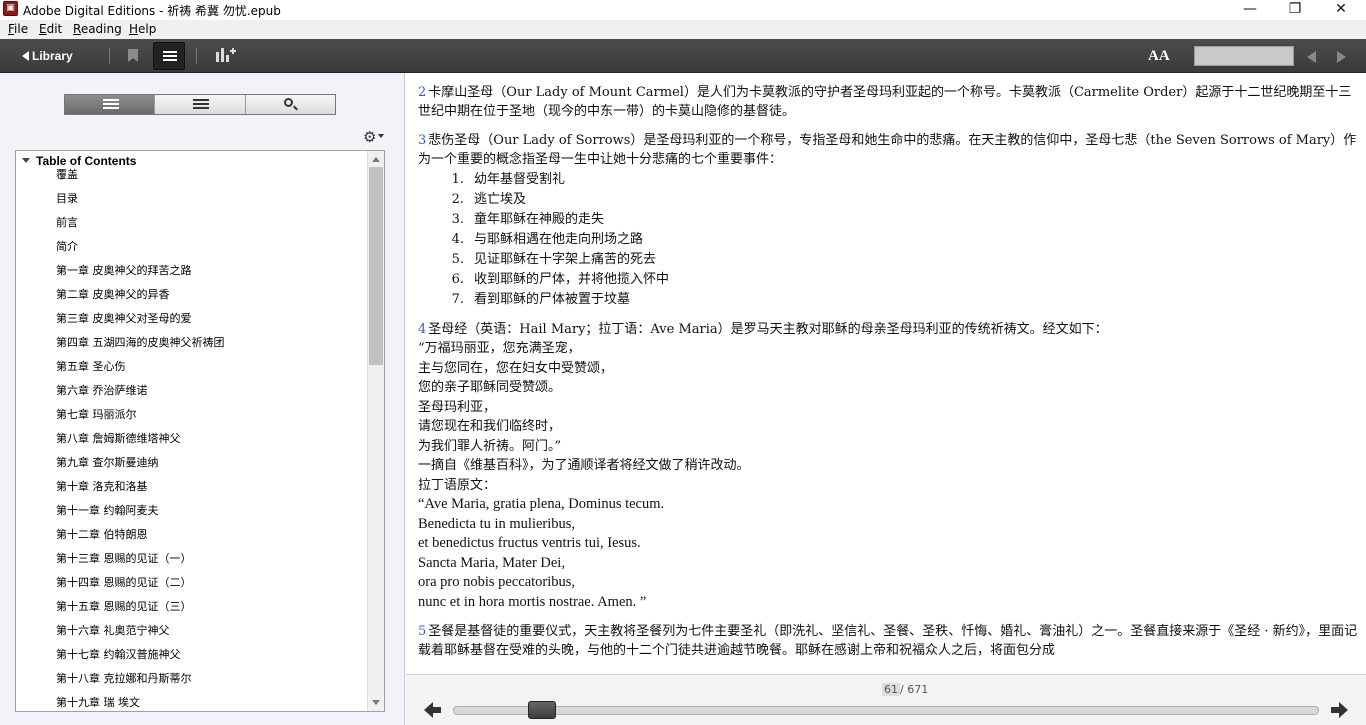  Describe the element at coordinates (490, 446) in the screenshot. I see `prayer-line: 为我们罪人祈祷。阿门。”` at that location.